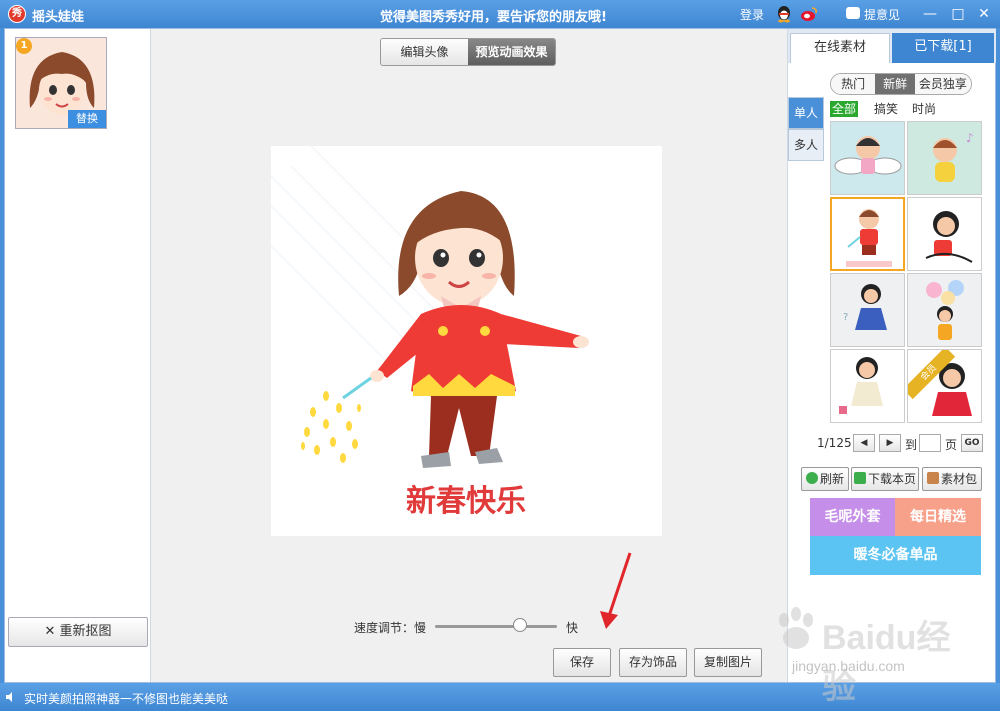 The height and width of the screenshot is (711, 1000). I want to click on recut-label: 重新抠图, so click(85, 631).